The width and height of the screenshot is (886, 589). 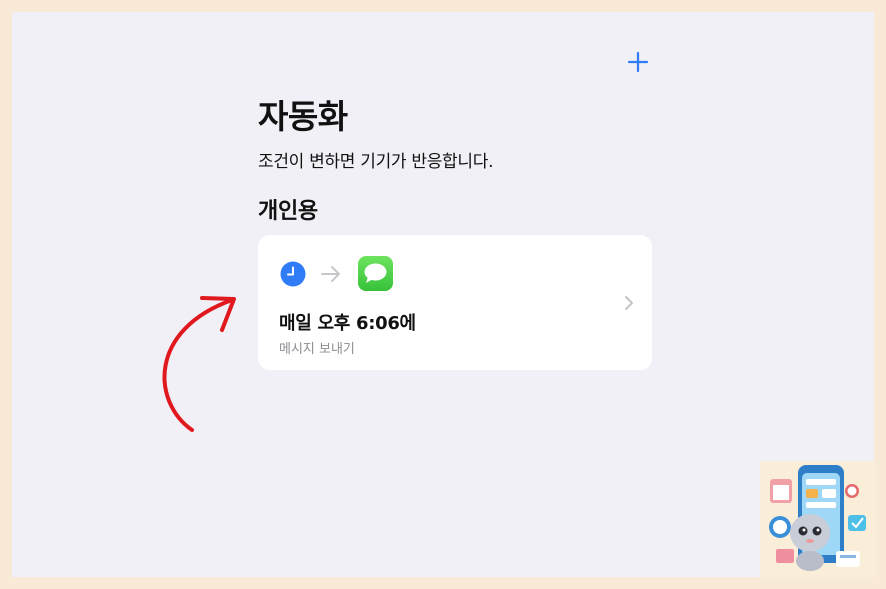 I want to click on section-title-personal: 개인용, so click(x=288, y=211).